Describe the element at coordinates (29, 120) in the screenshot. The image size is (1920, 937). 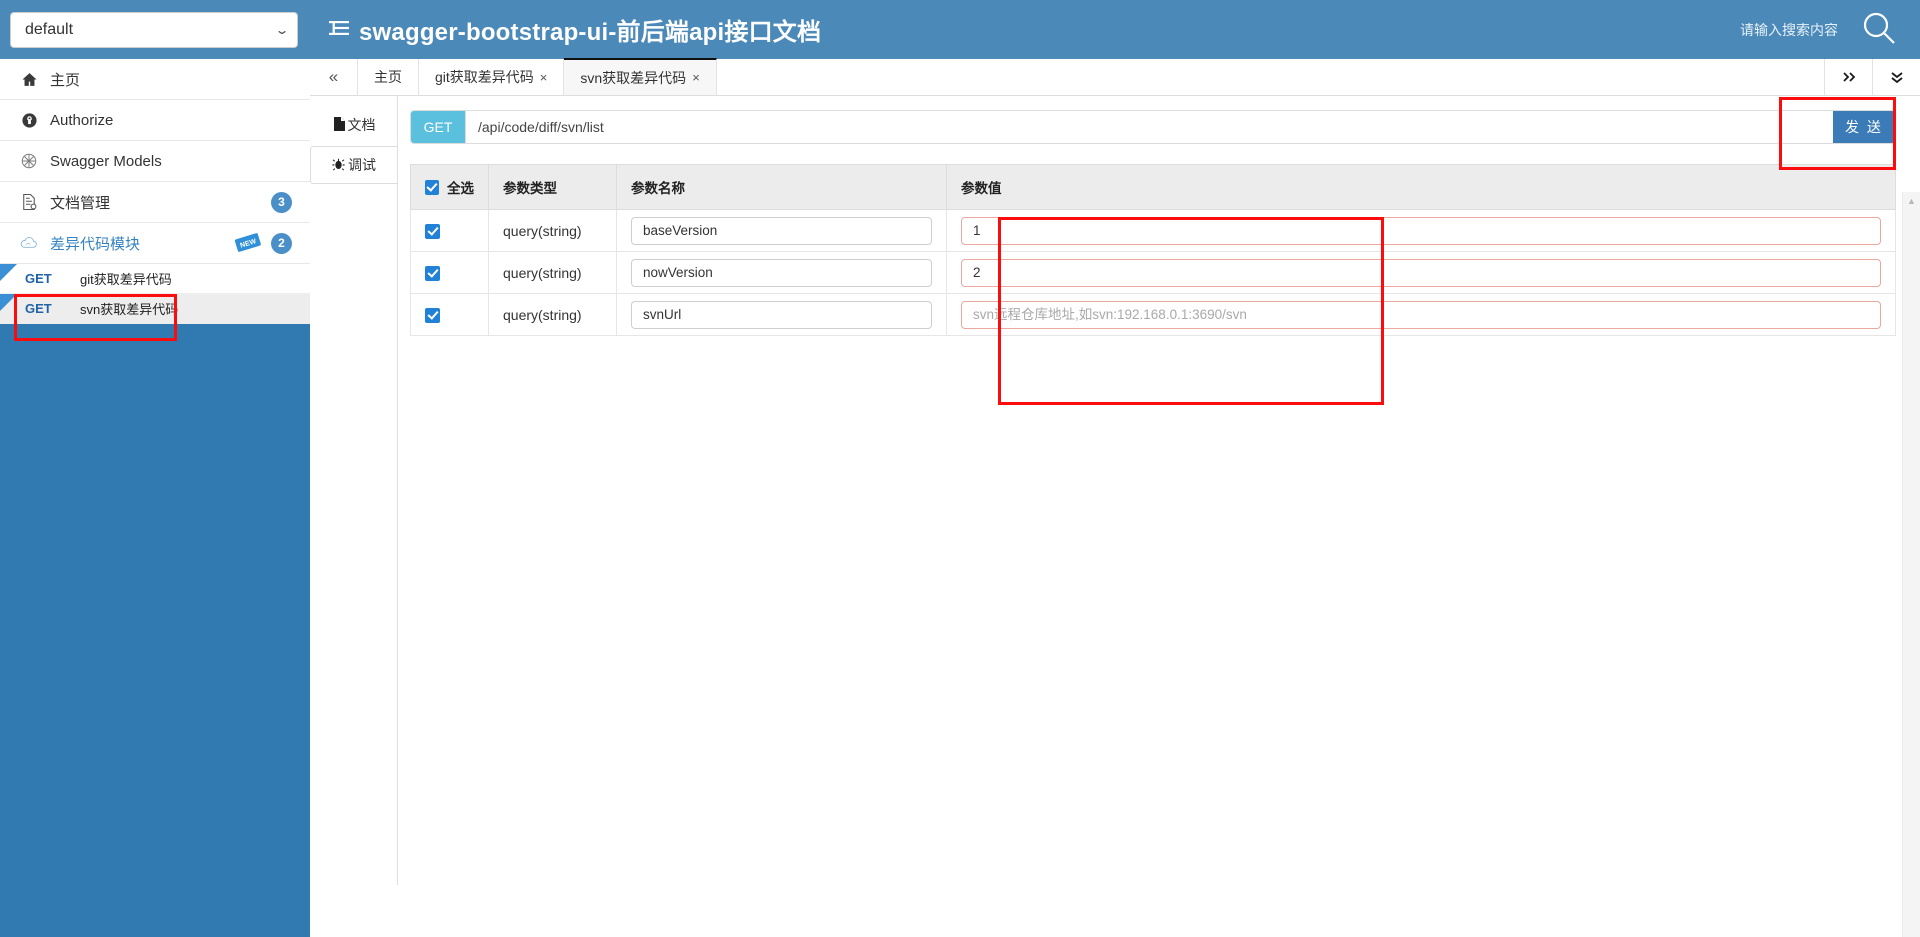
I see `lock-icon` at that location.